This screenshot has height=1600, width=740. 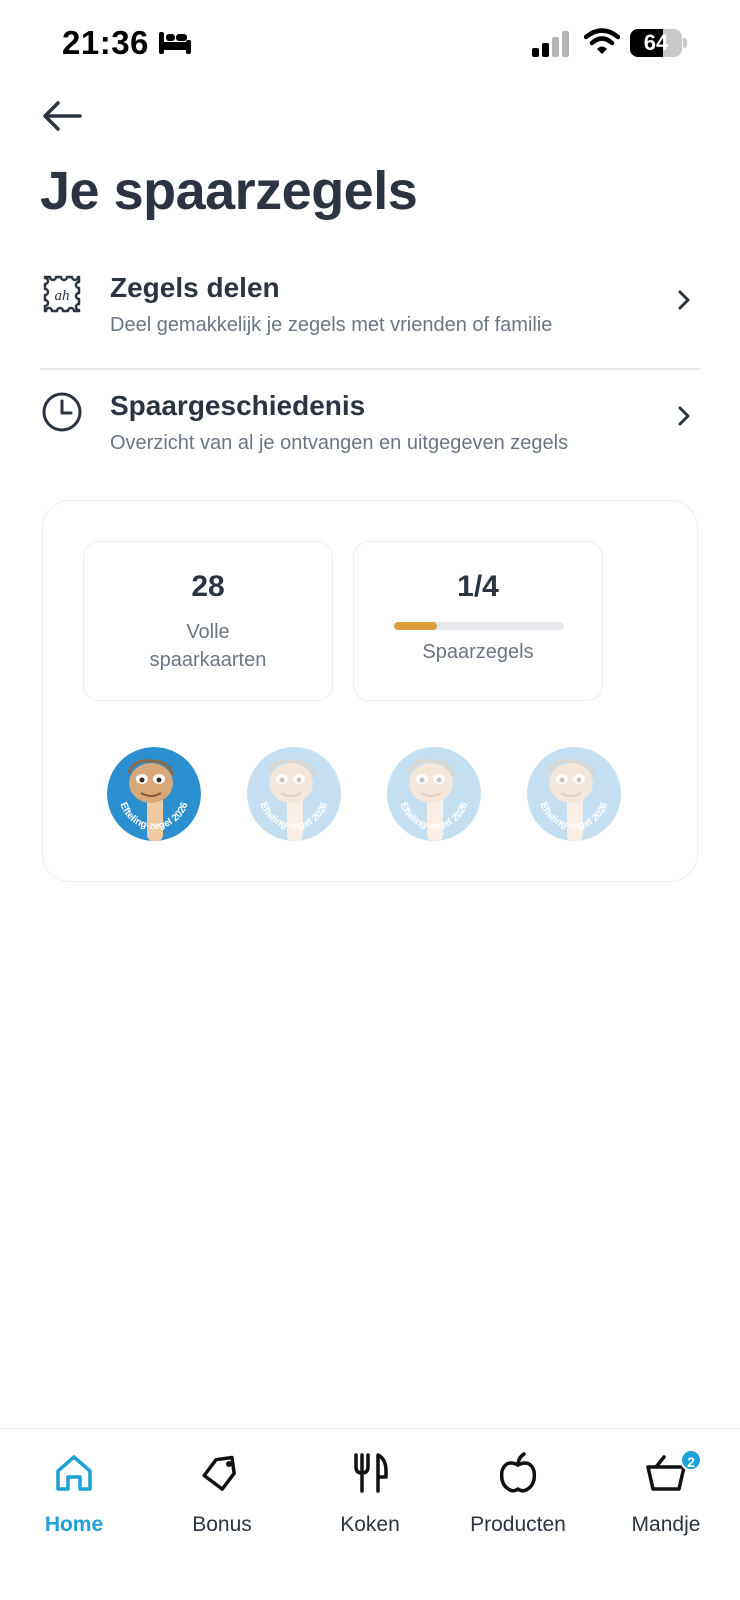 I want to click on nav-koken: Koken, so click(x=370, y=1499).